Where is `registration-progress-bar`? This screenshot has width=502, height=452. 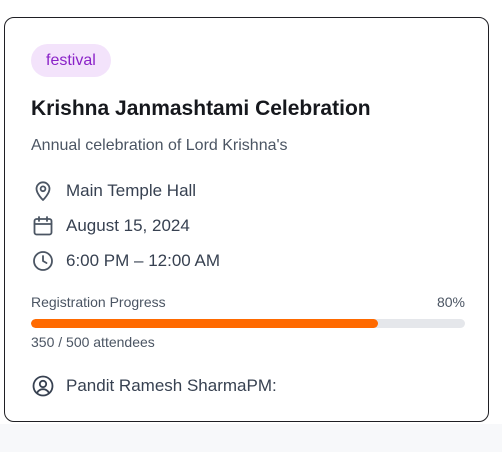 registration-progress-bar is located at coordinates (248, 323).